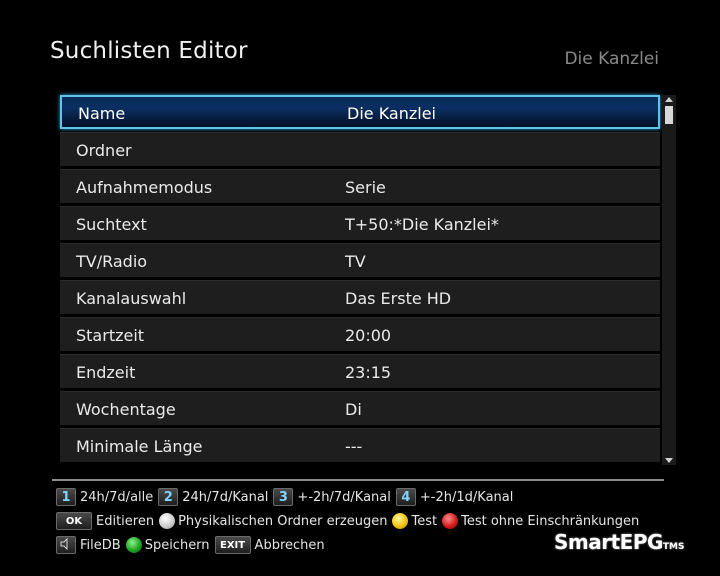 Image resolution: width=720 pixels, height=576 pixels. I want to click on speaker-icon, so click(64, 544).